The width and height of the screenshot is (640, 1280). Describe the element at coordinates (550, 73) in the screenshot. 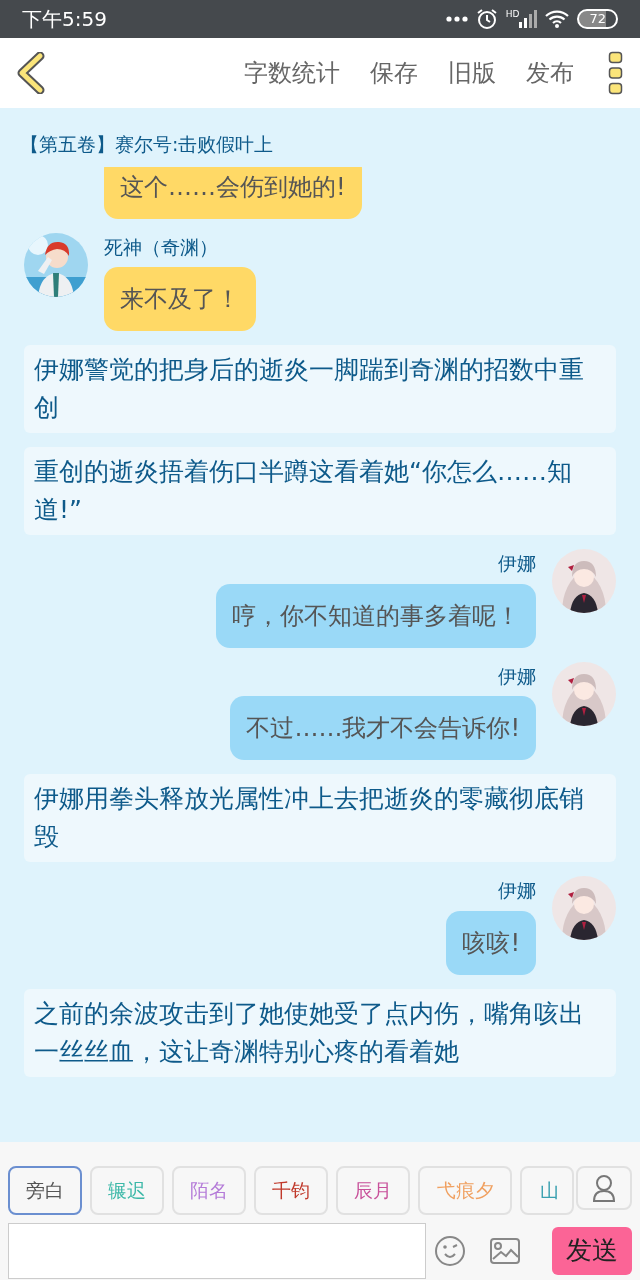

I see `toolbar-button: 发布` at that location.